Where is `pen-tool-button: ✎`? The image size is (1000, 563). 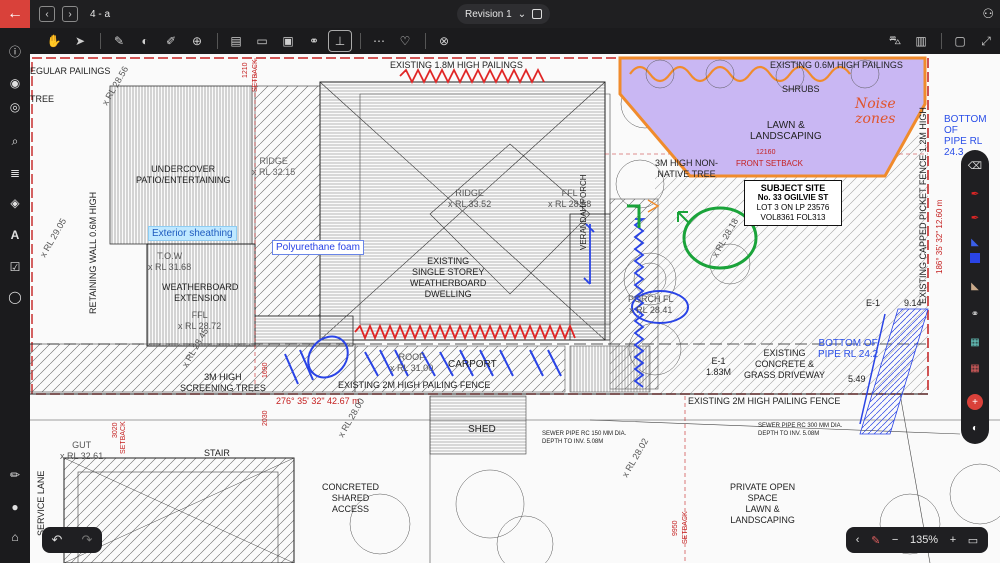
pen-tool-button: ✎ is located at coordinates (119, 41).